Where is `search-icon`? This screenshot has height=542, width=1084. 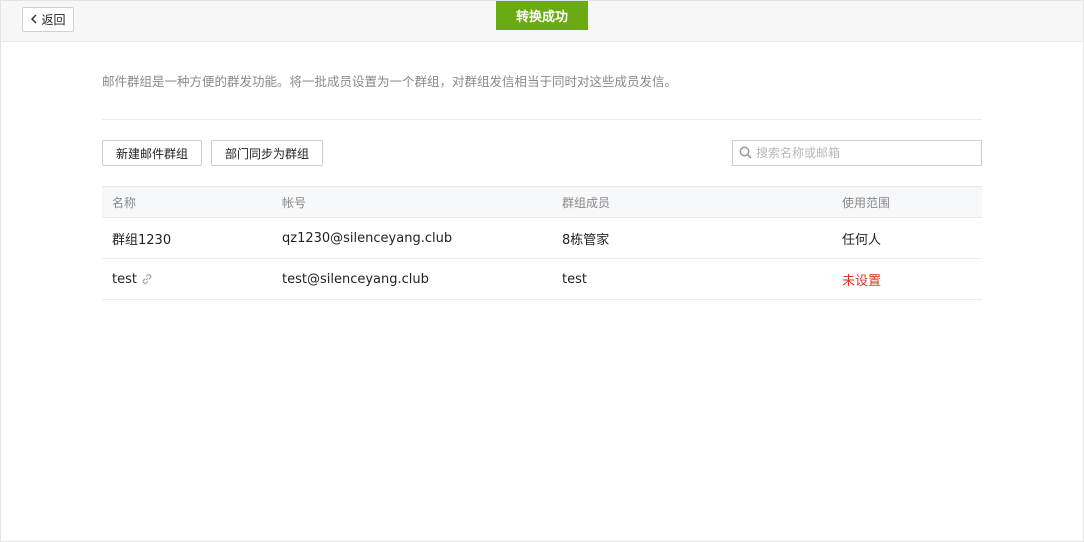
search-icon is located at coordinates (744, 153).